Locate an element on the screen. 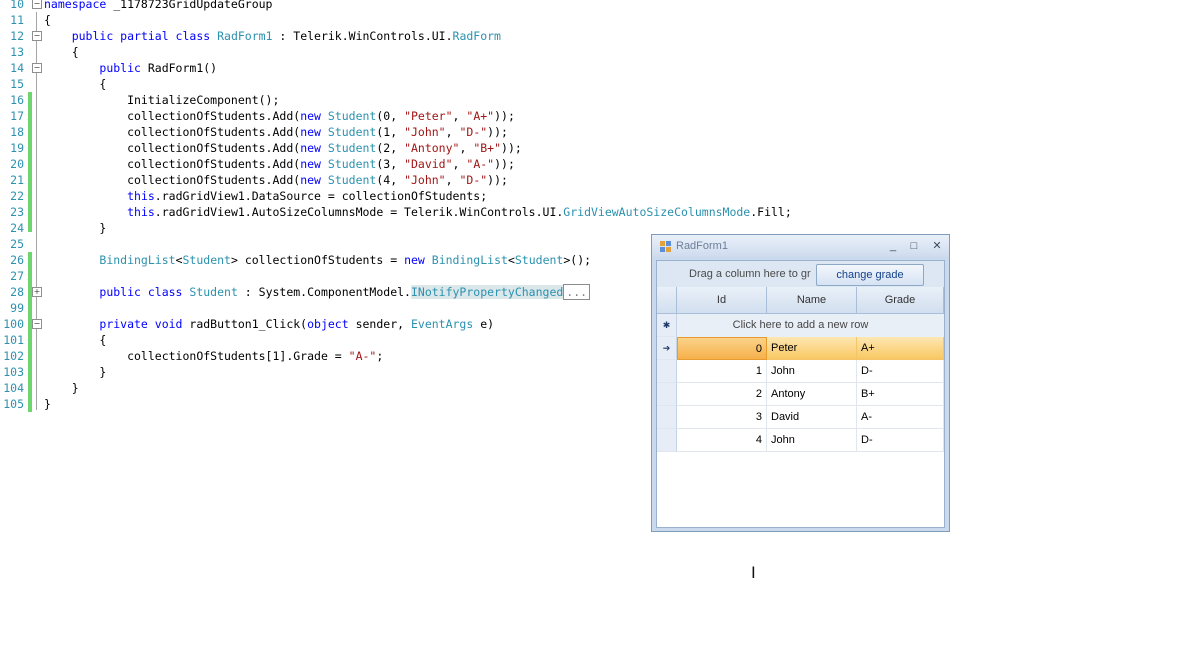 This screenshot has height=646, width=1204. cell-name: David is located at coordinates (812, 417).